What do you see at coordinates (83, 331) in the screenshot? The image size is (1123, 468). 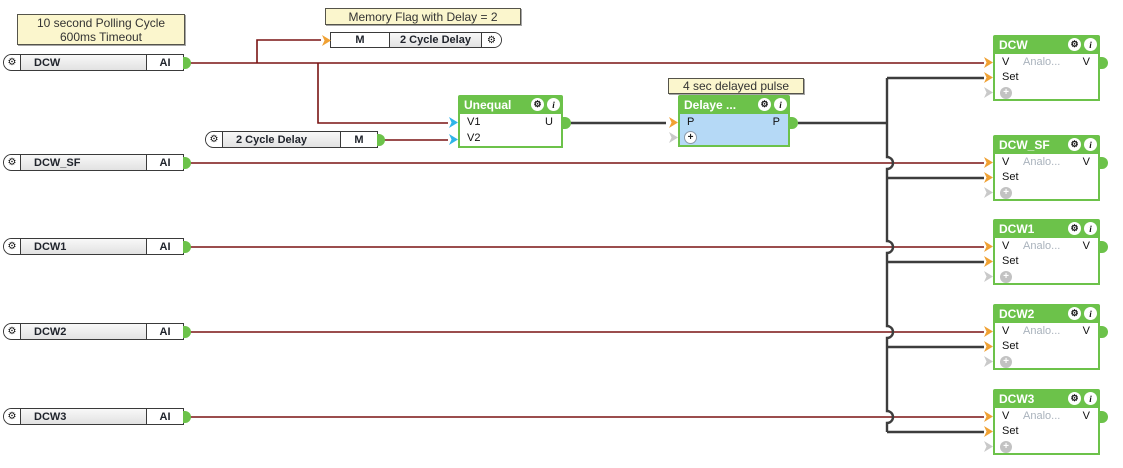 I see `input-label: DCW2` at bounding box center [83, 331].